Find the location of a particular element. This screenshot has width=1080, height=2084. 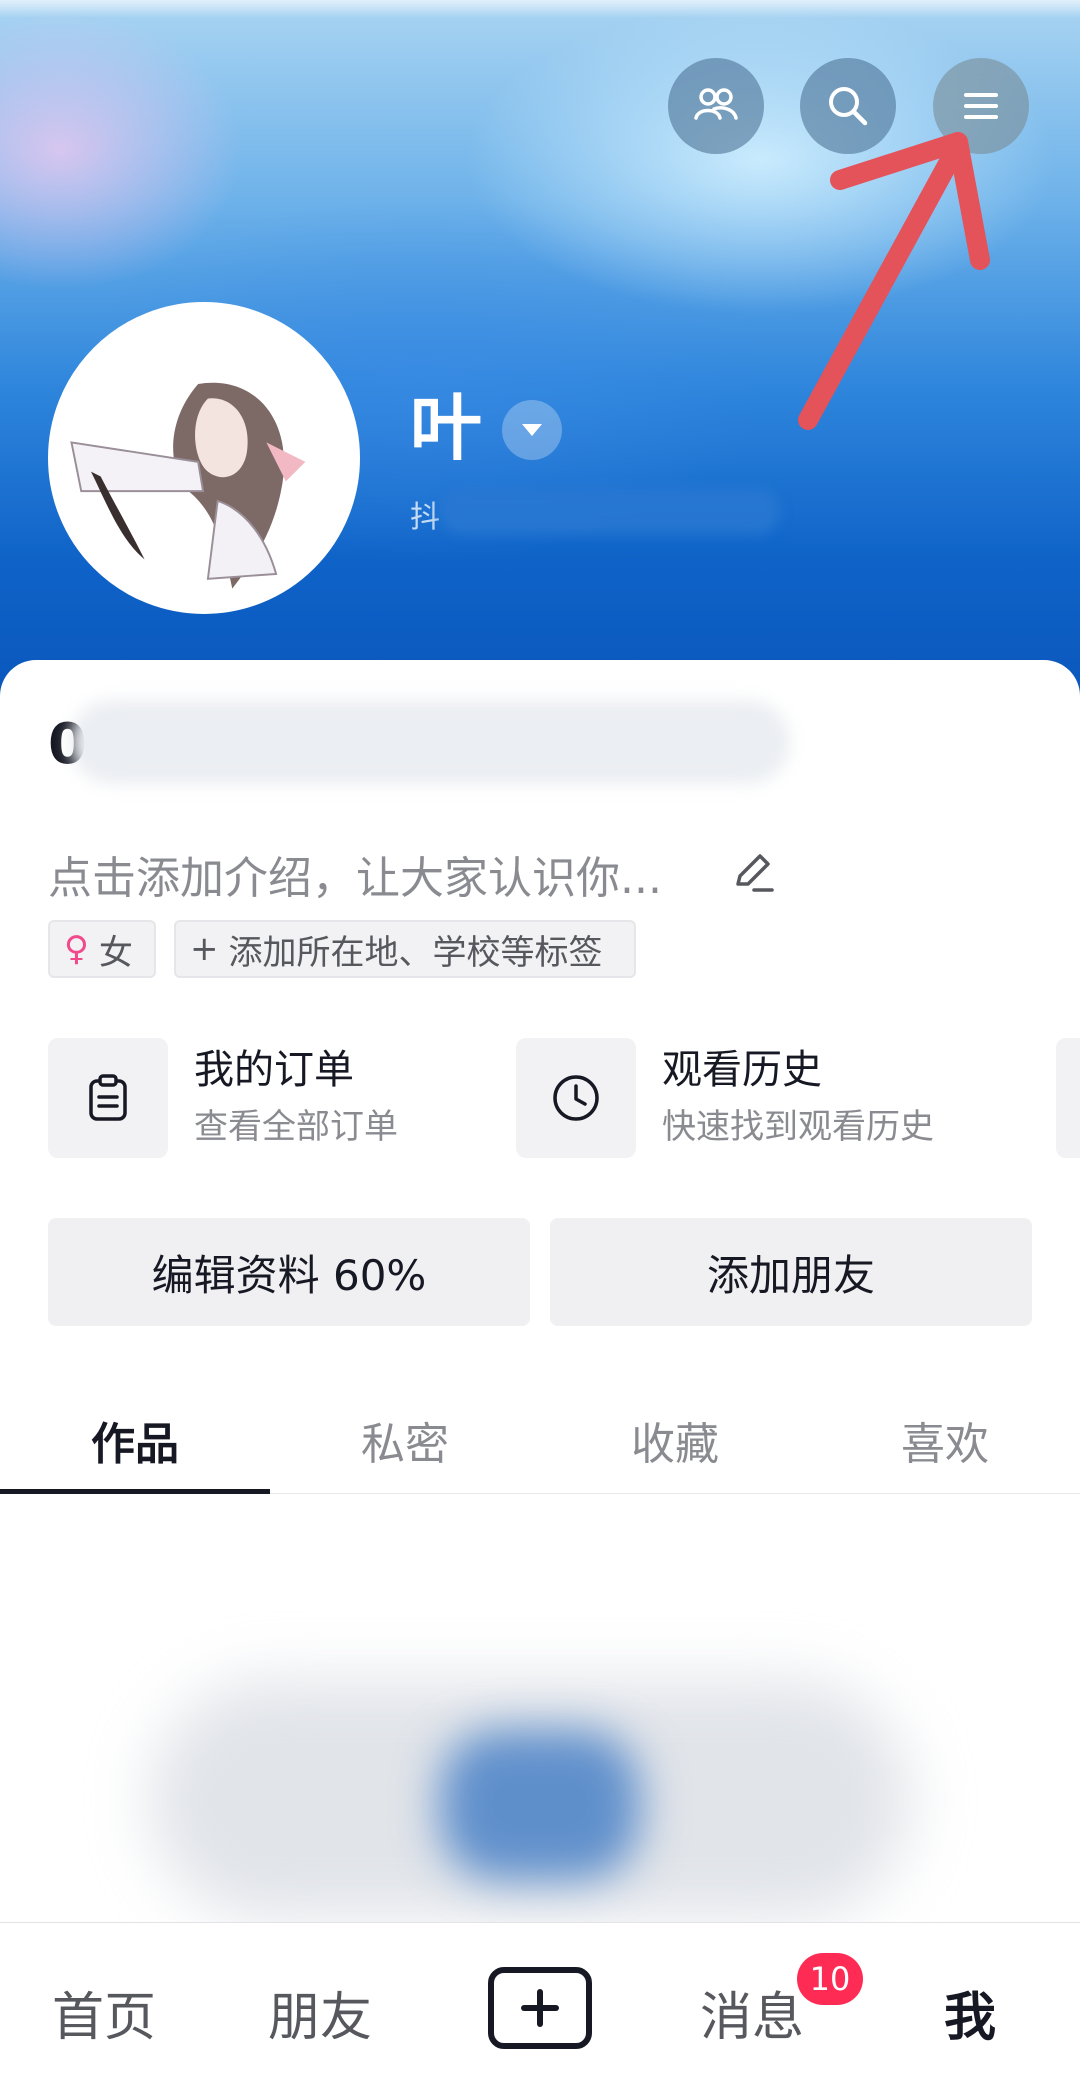

account-handle: 抖 is located at coordinates (425, 514).